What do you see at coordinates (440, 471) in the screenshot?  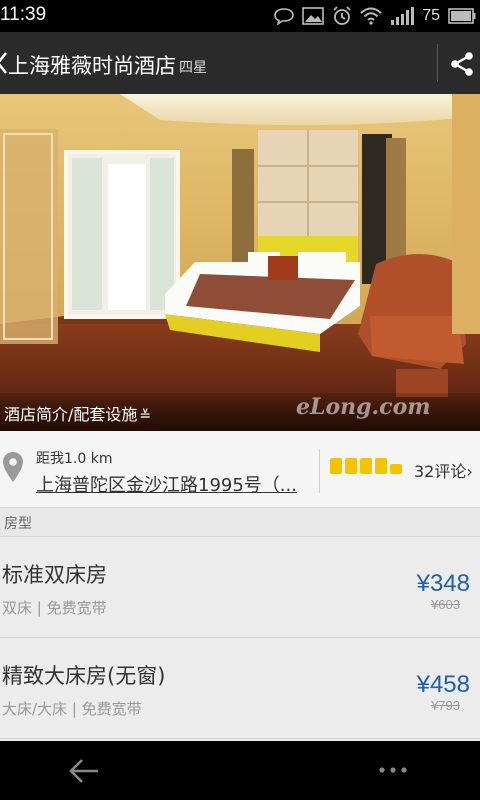 I see `reviews-count: 32评论` at bounding box center [440, 471].